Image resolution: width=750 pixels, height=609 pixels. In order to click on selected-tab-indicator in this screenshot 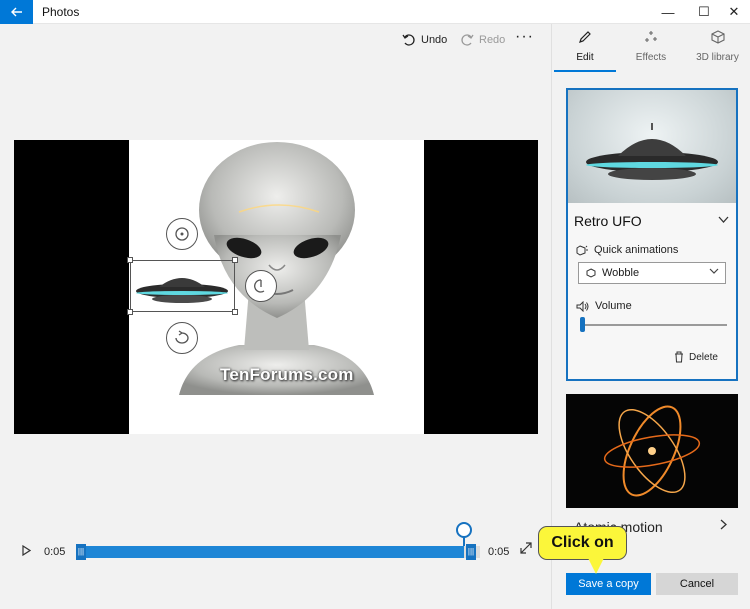, I will do `click(585, 71)`.